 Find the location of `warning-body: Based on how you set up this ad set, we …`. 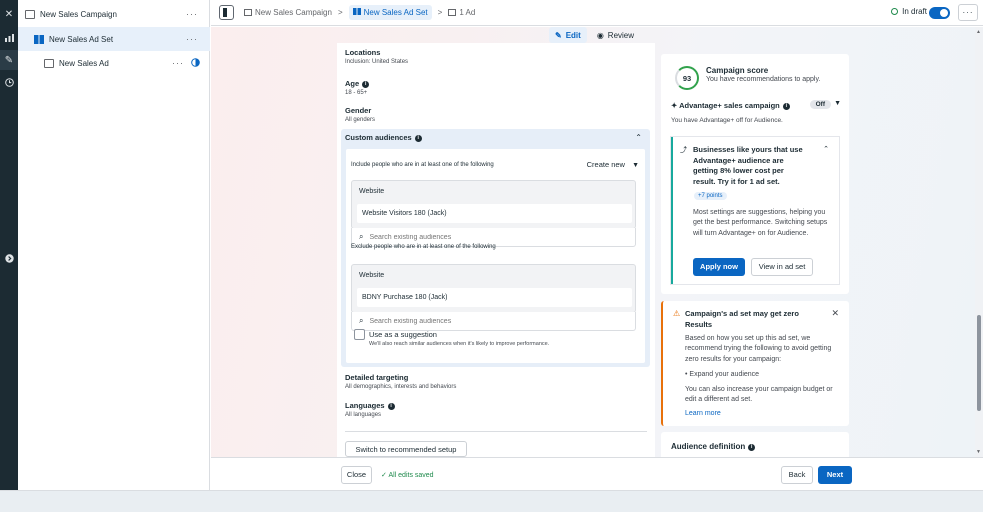

warning-body: Based on how you set up this ad set, we … is located at coordinates (758, 349).